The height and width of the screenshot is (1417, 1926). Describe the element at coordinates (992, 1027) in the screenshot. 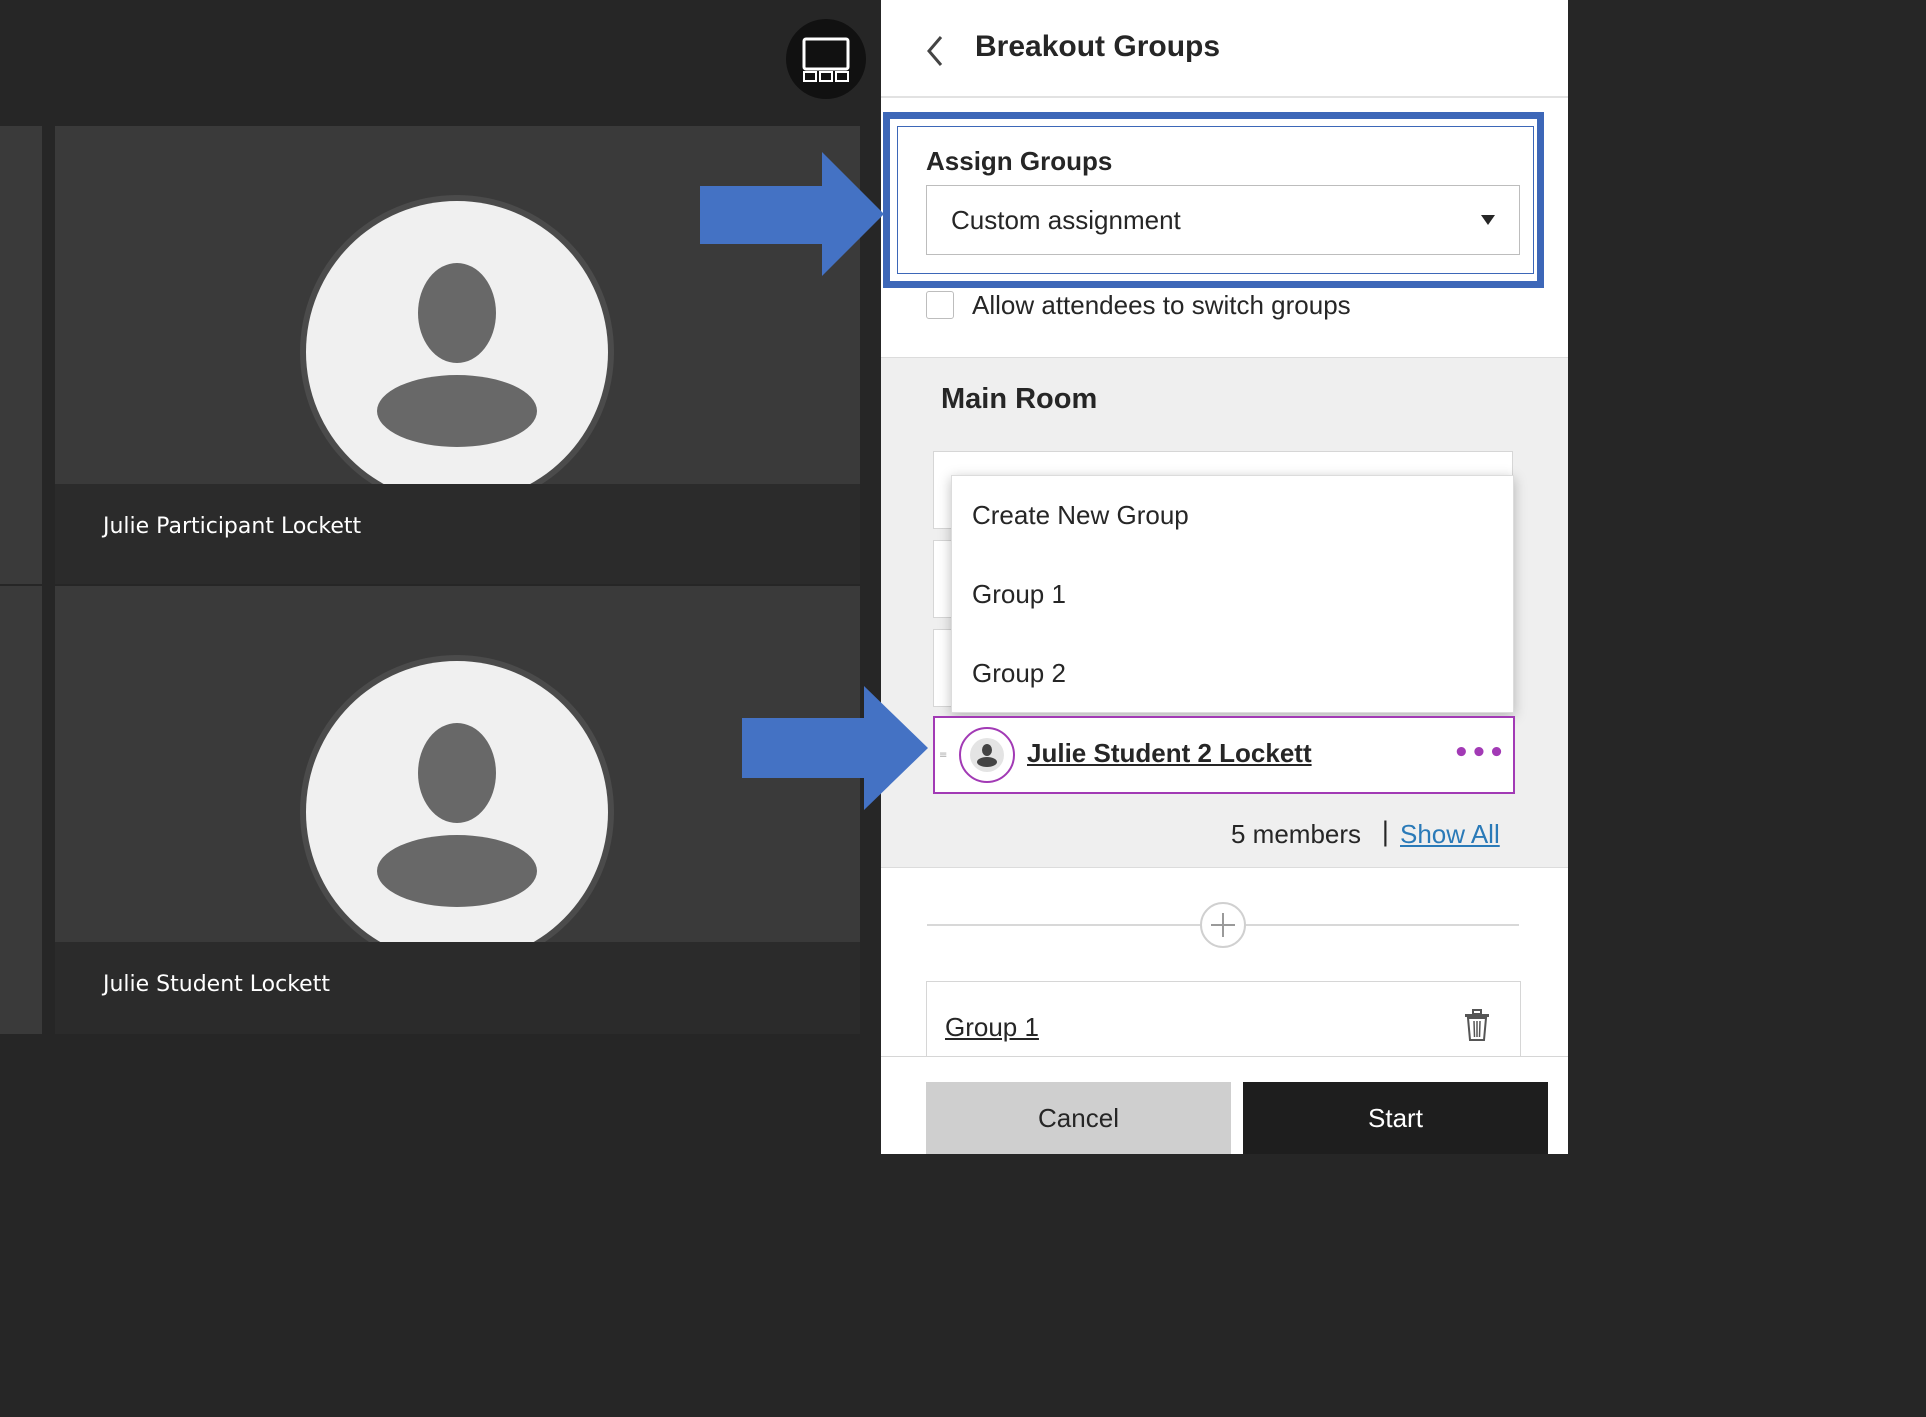

I see `group-name: Group 1` at that location.